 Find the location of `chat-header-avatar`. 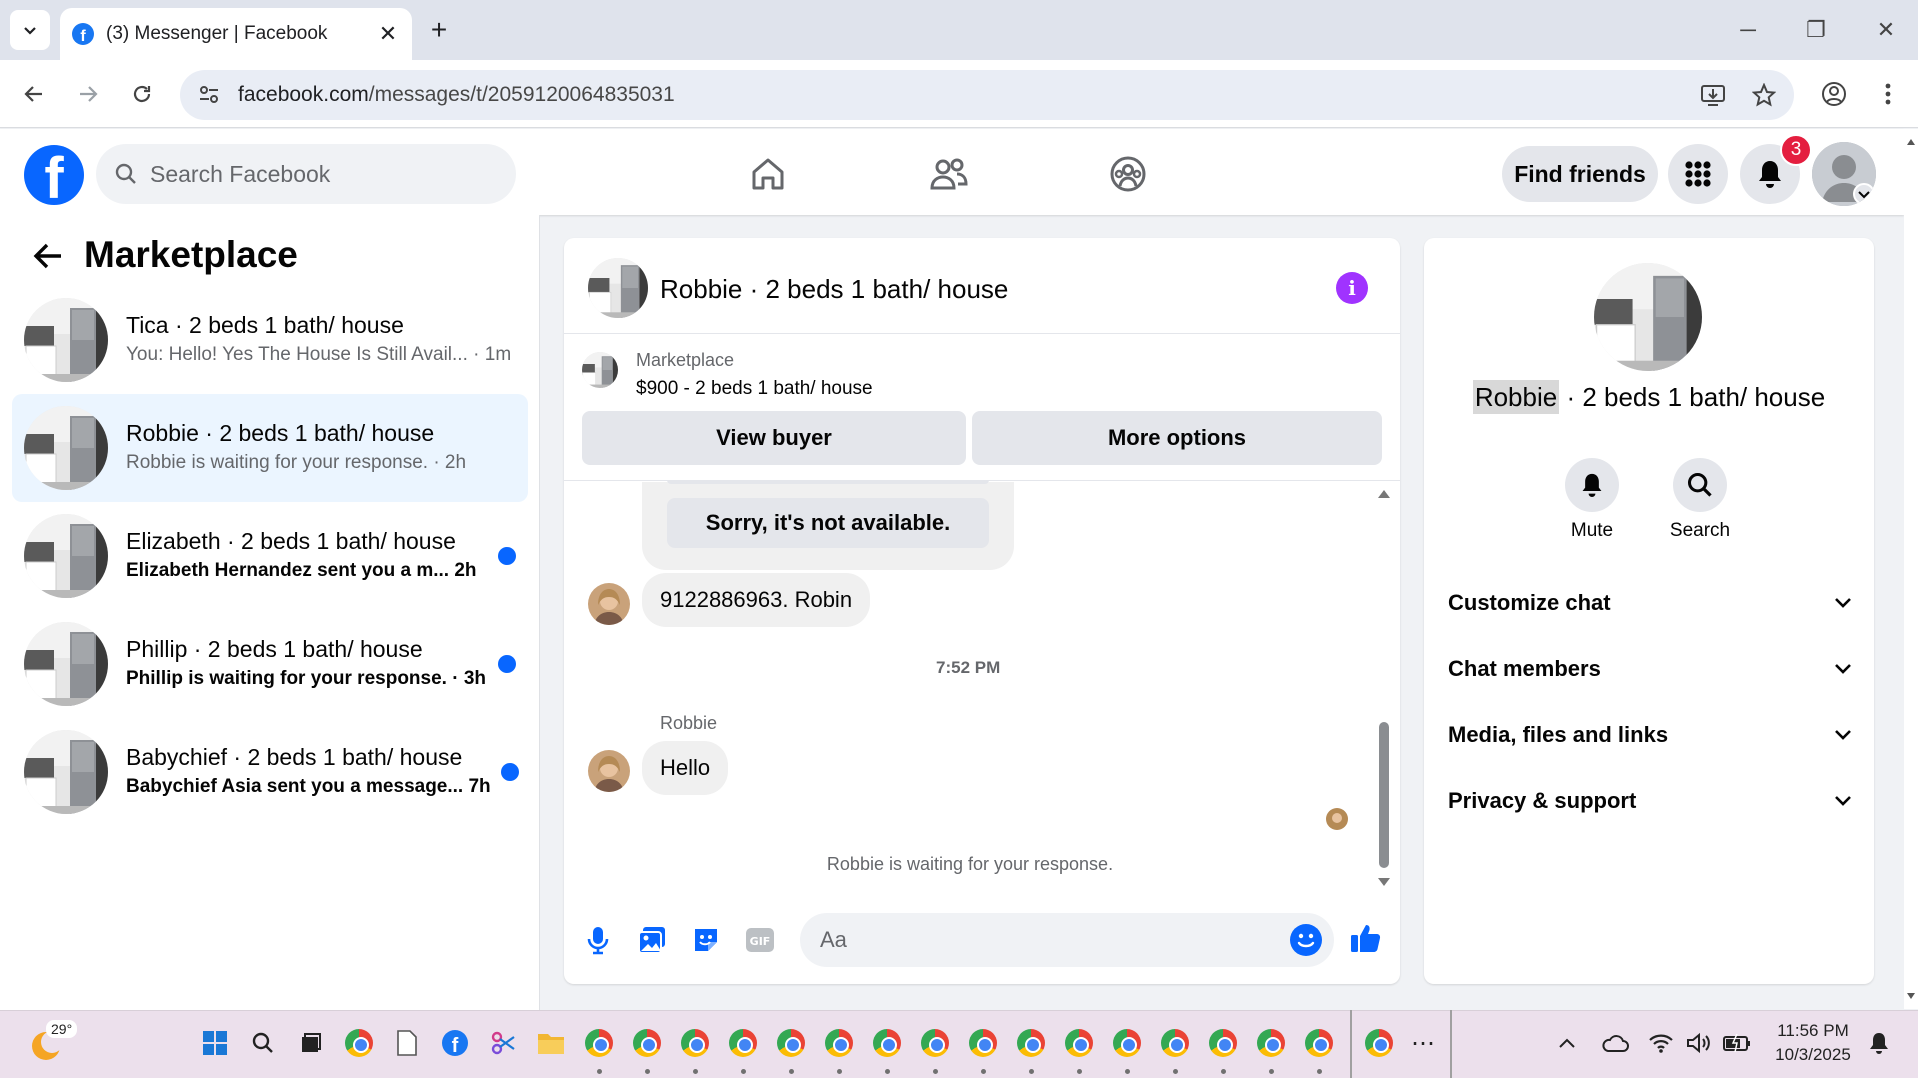

chat-header-avatar is located at coordinates (618, 288).